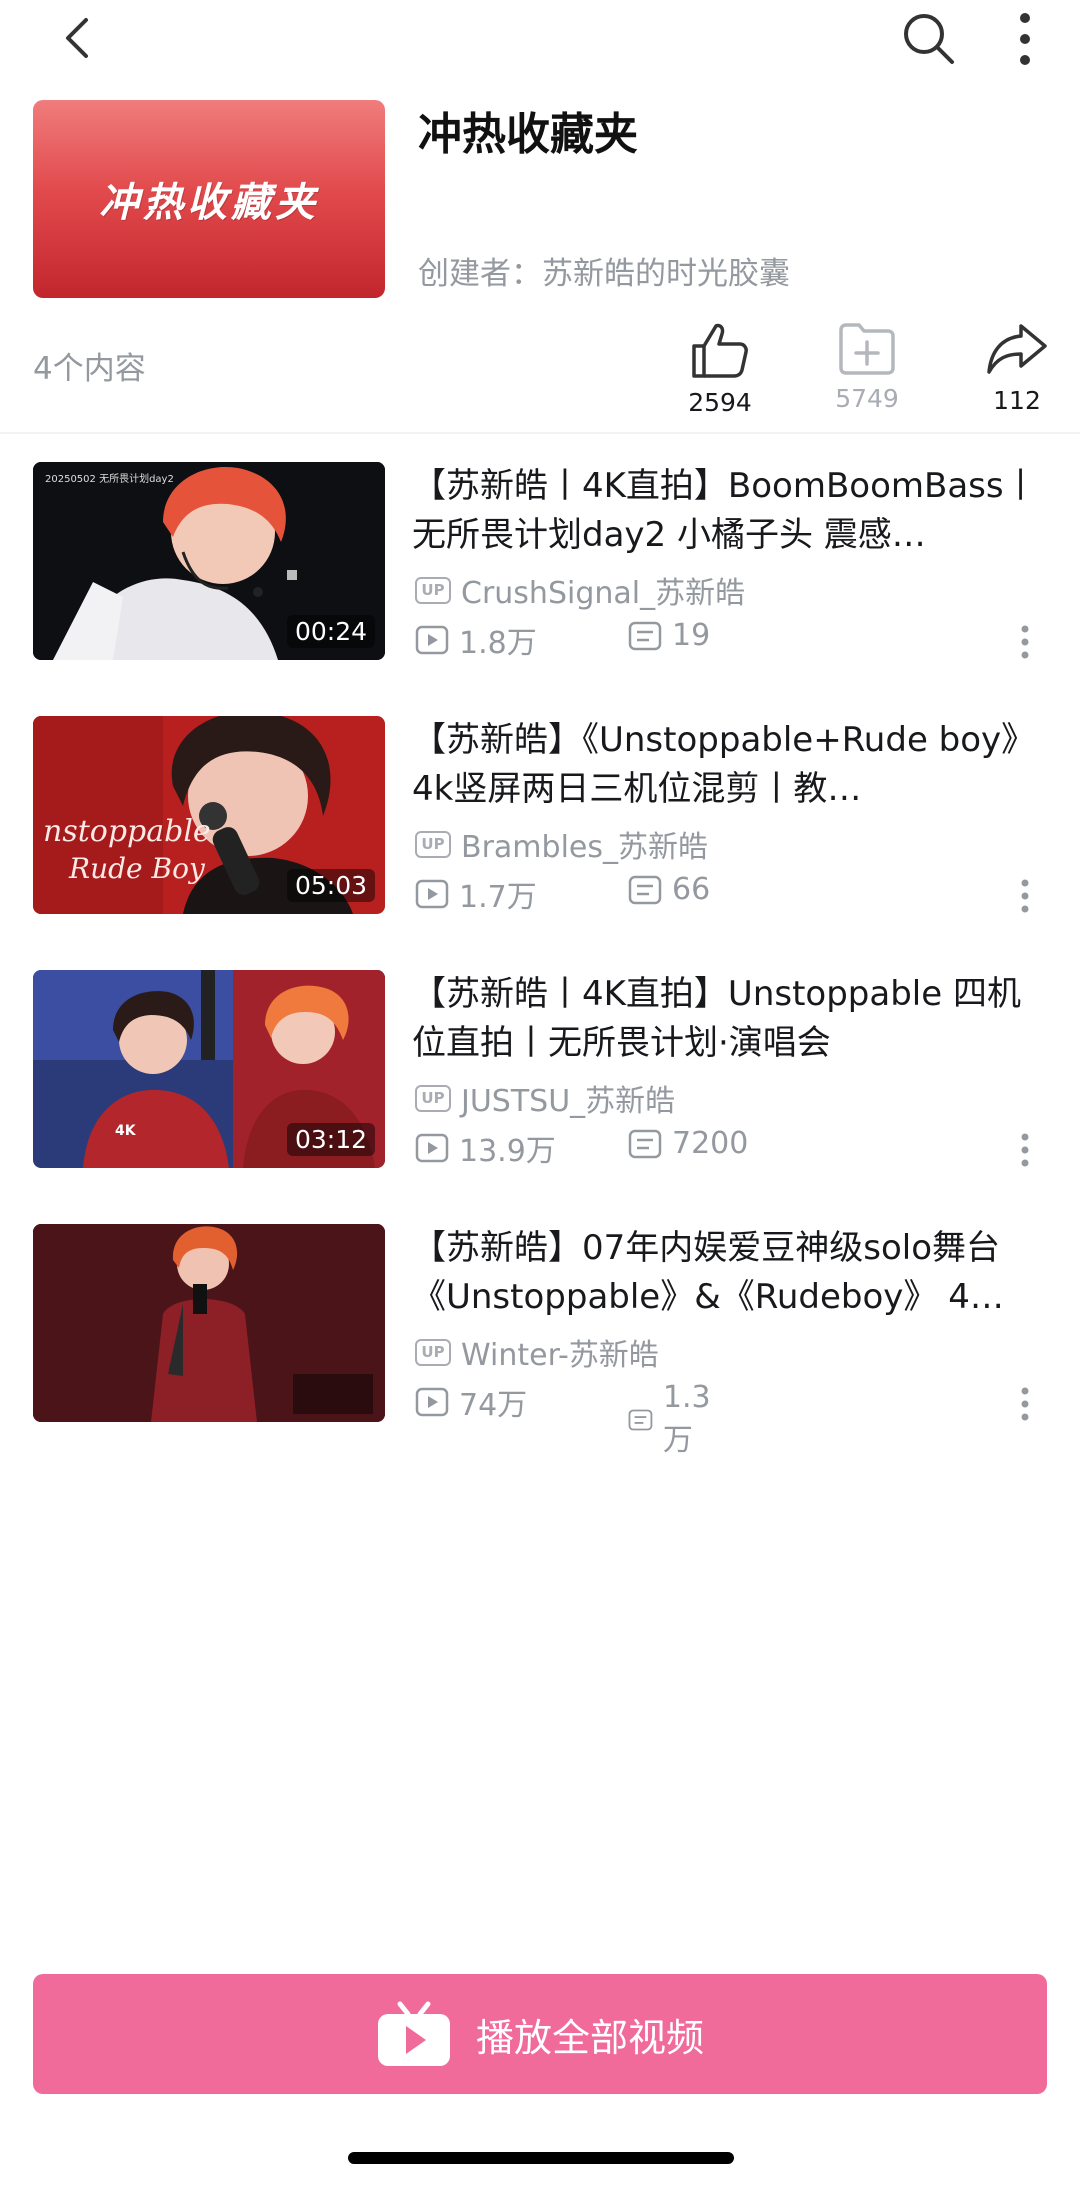 Image resolution: width=1080 pixels, height=2189 pixels. What do you see at coordinates (720, 350) in the screenshot?
I see `thumbs-up-icon` at bounding box center [720, 350].